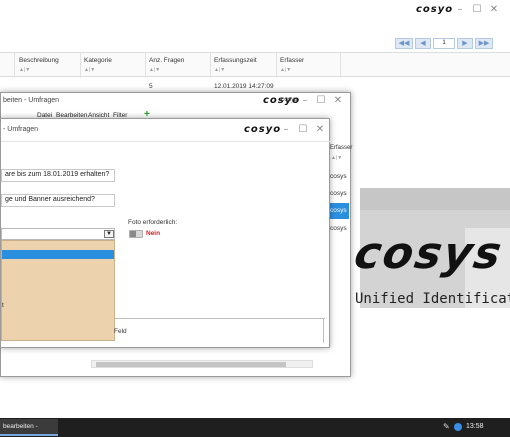 Image resolution: width=510 pixels, height=437 pixels. Describe the element at coordinates (133, 234) in the screenshot. I see `toggle-knob` at that location.